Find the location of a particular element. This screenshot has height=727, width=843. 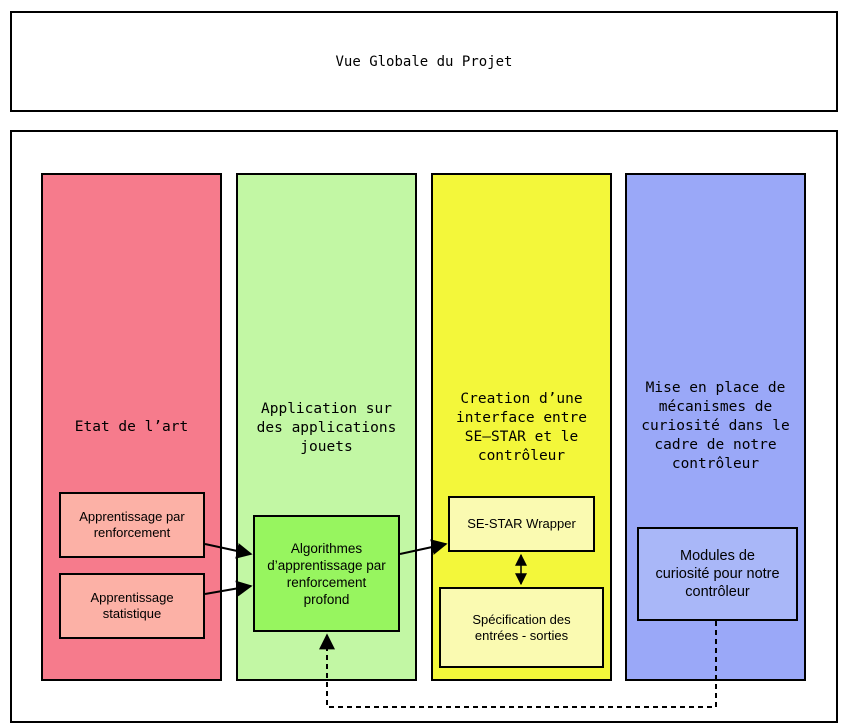

edge-statistique-to-algorithmes is located at coordinates (228, 588).